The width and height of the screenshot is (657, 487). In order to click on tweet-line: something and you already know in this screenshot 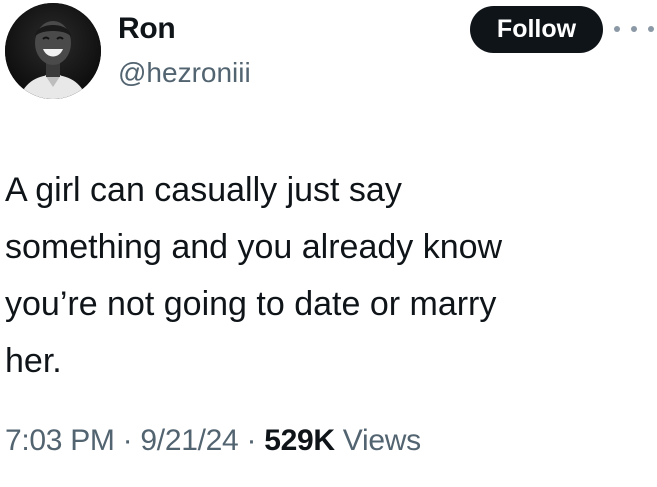, I will do `click(254, 247)`.